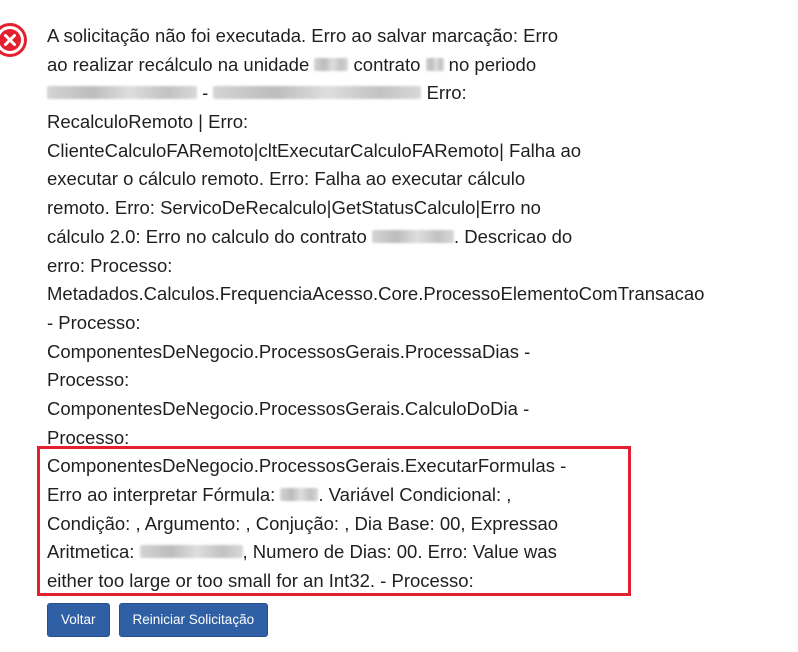 The height and width of the screenshot is (652, 798). What do you see at coordinates (110, 265) in the screenshot?
I see `message-text: erro: Processo:` at bounding box center [110, 265].